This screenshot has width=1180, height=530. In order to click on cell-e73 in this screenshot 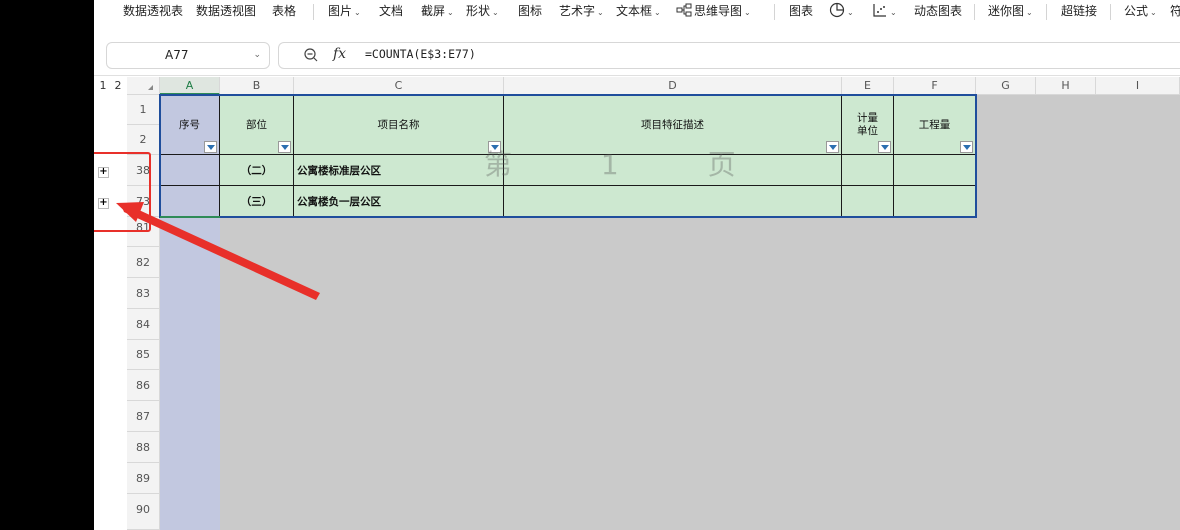, I will do `click(868, 201)`.